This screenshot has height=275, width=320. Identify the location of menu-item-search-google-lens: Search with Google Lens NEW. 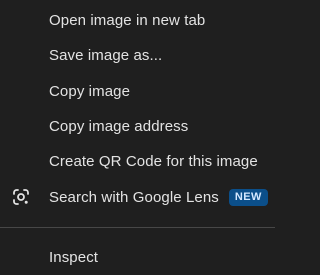
(137, 197).